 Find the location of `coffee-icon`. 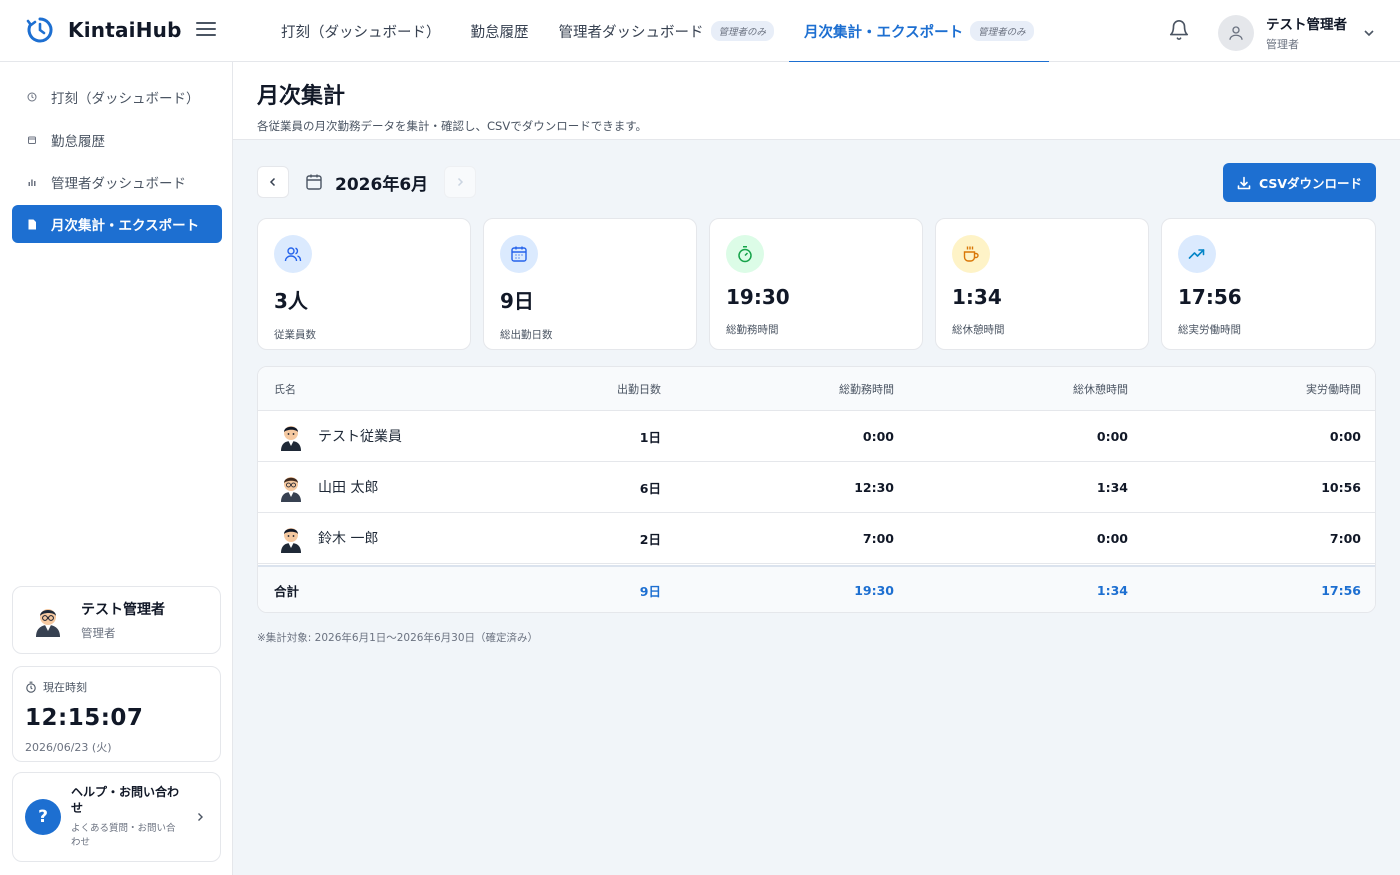

coffee-icon is located at coordinates (971, 254).